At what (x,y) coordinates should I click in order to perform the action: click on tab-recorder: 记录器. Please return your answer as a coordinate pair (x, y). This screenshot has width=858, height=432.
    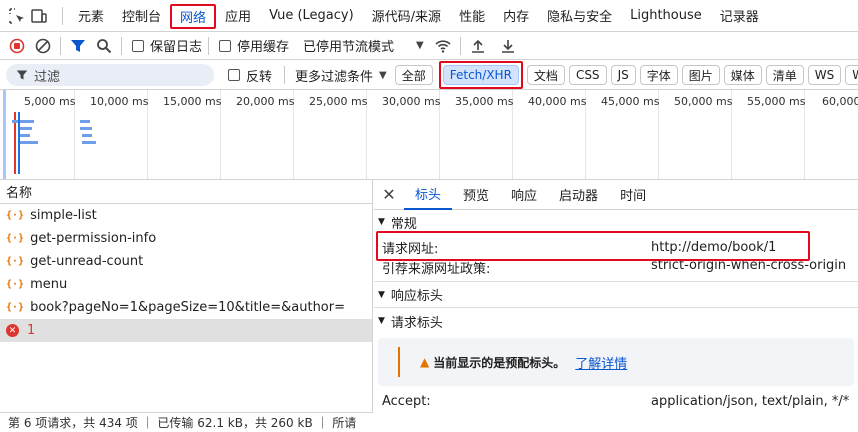
    Looking at the image, I should click on (739, 16).